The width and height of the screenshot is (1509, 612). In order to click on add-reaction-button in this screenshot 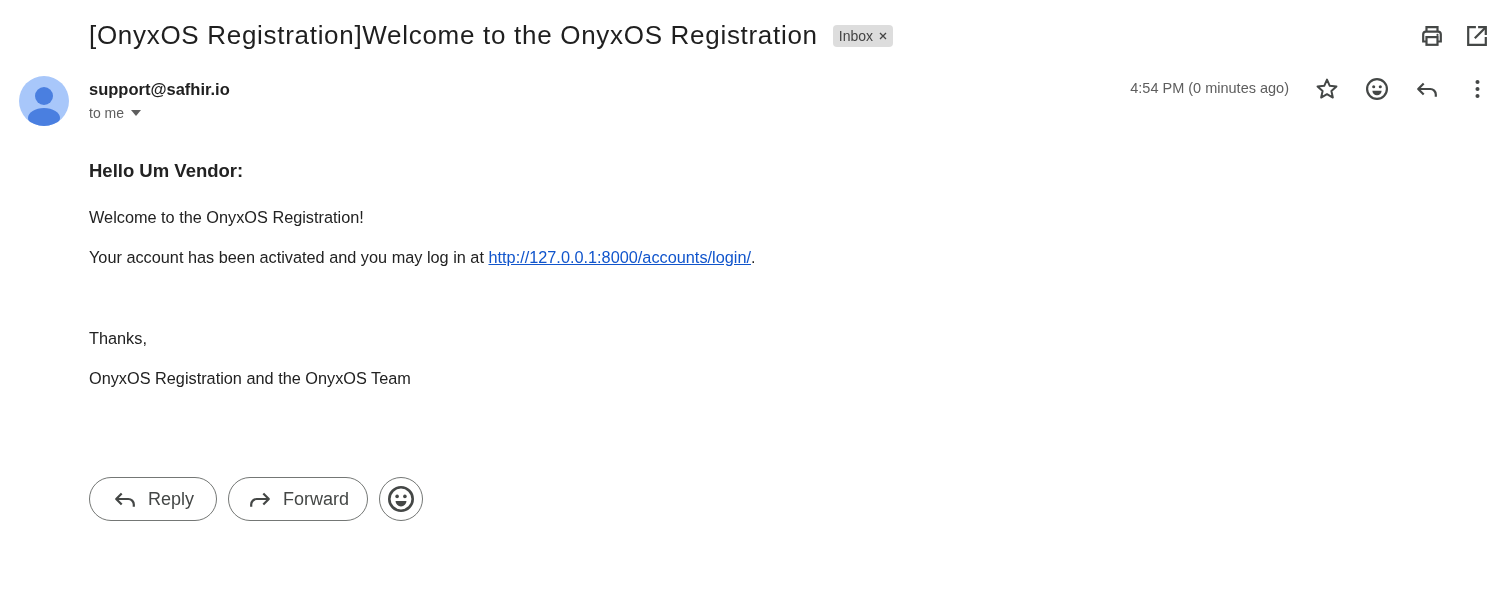, I will do `click(401, 499)`.